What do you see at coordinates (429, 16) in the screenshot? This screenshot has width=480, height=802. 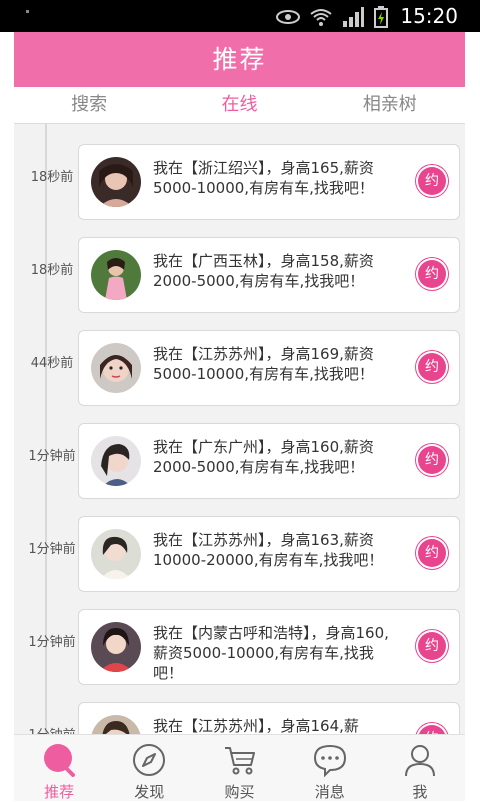 I see `status-time: 15:20` at bounding box center [429, 16].